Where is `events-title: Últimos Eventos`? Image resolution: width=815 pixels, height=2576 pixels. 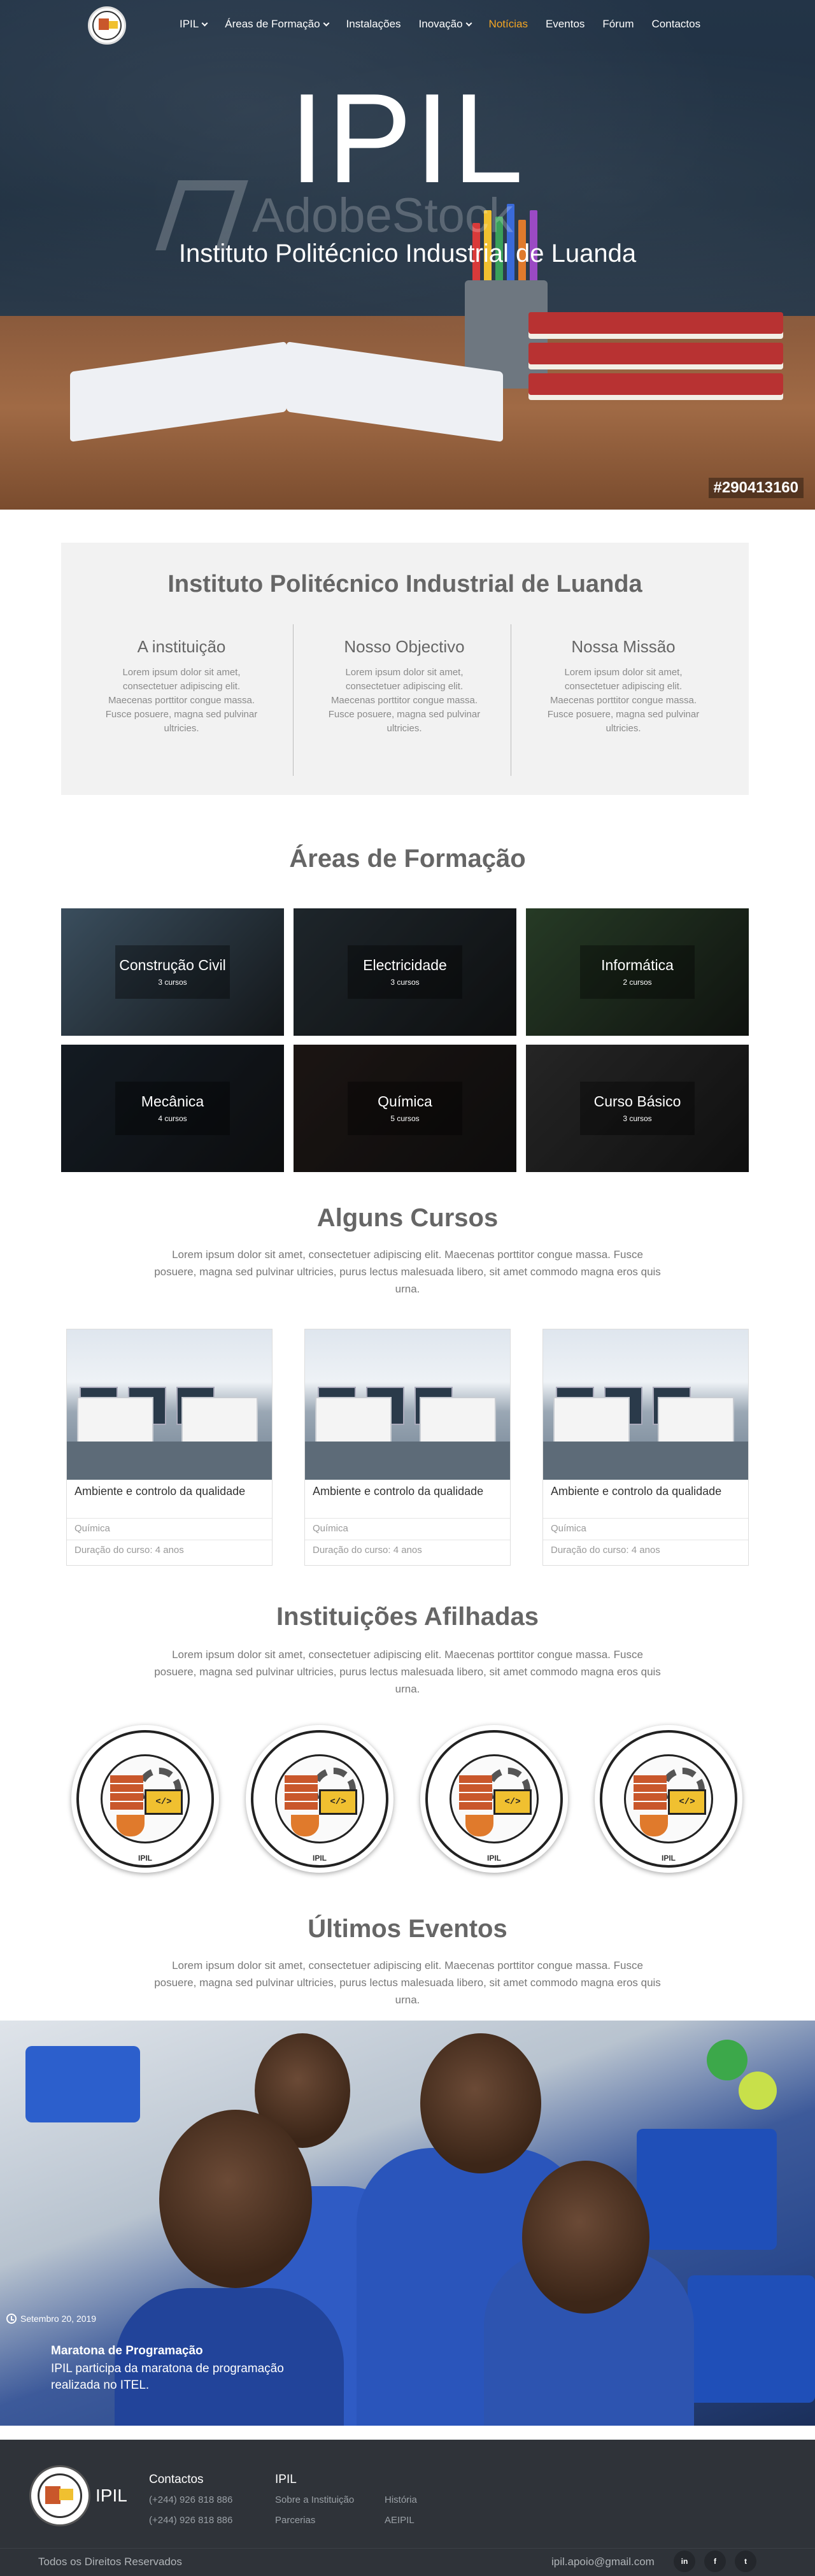
events-title: Últimos Eventos is located at coordinates (407, 1929).